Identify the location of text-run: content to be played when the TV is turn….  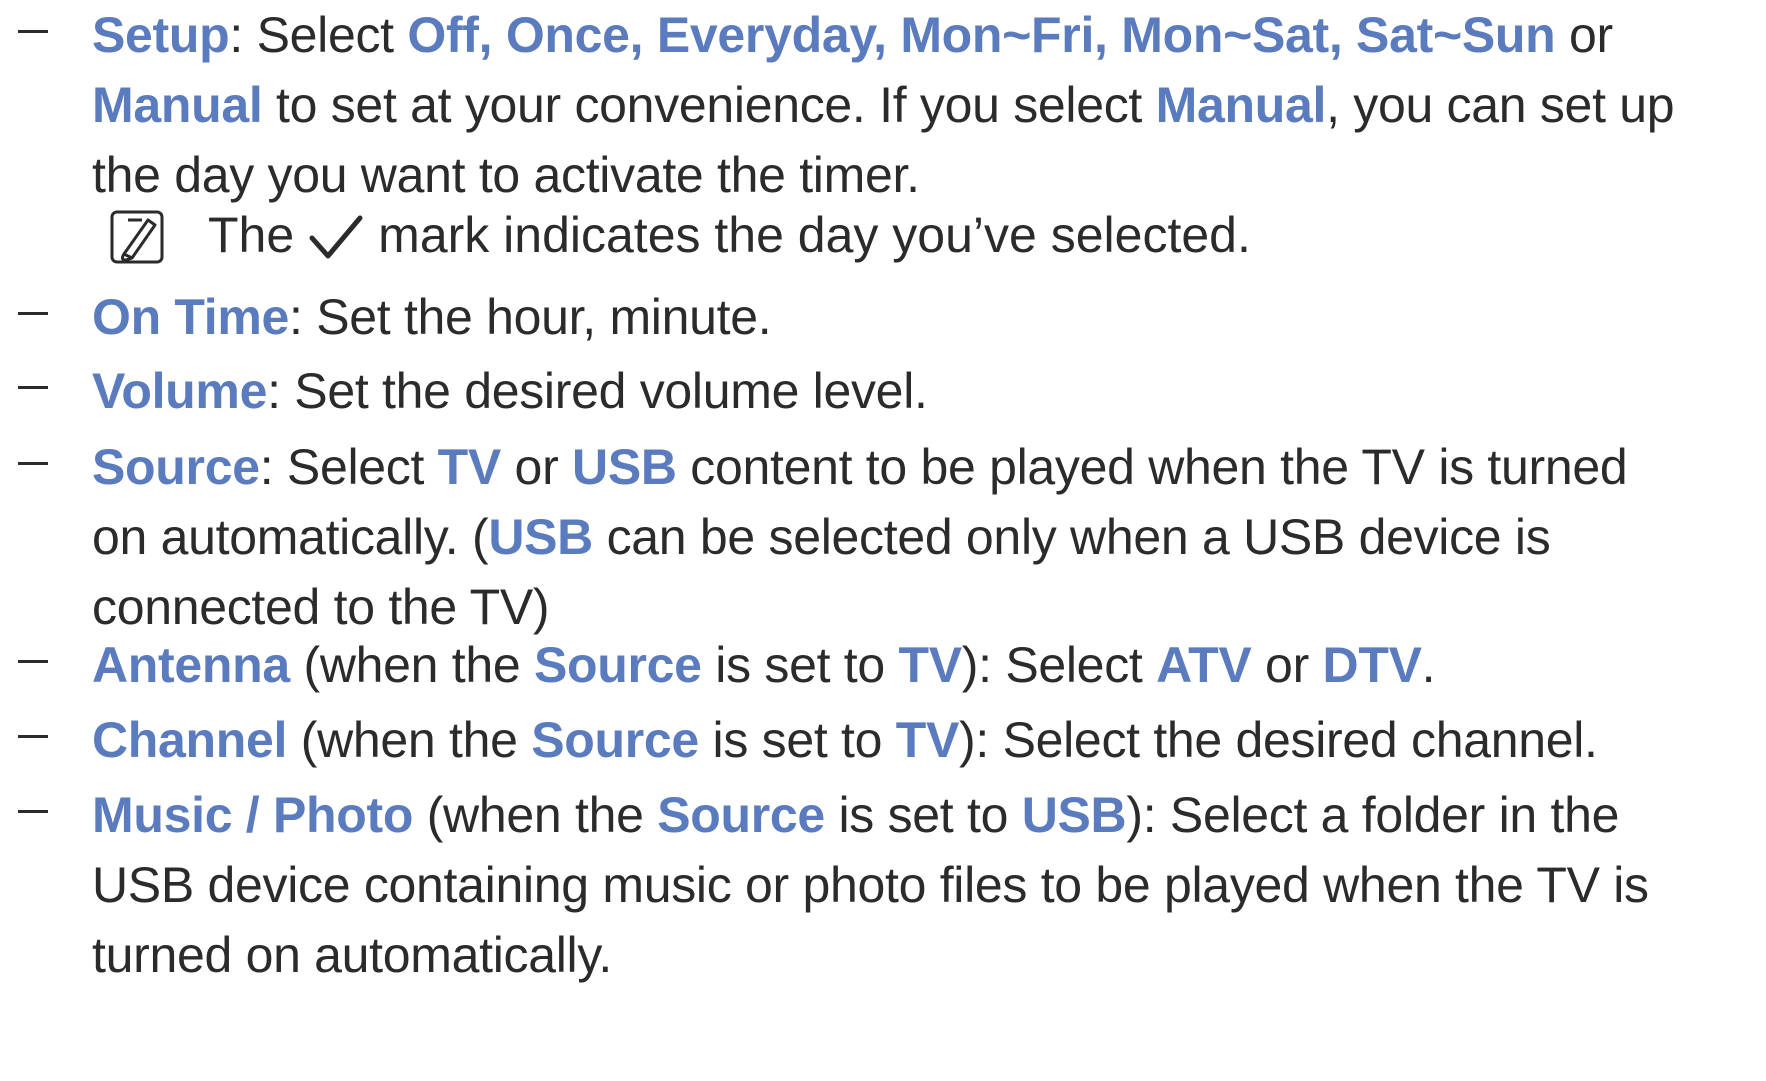
(1152, 467).